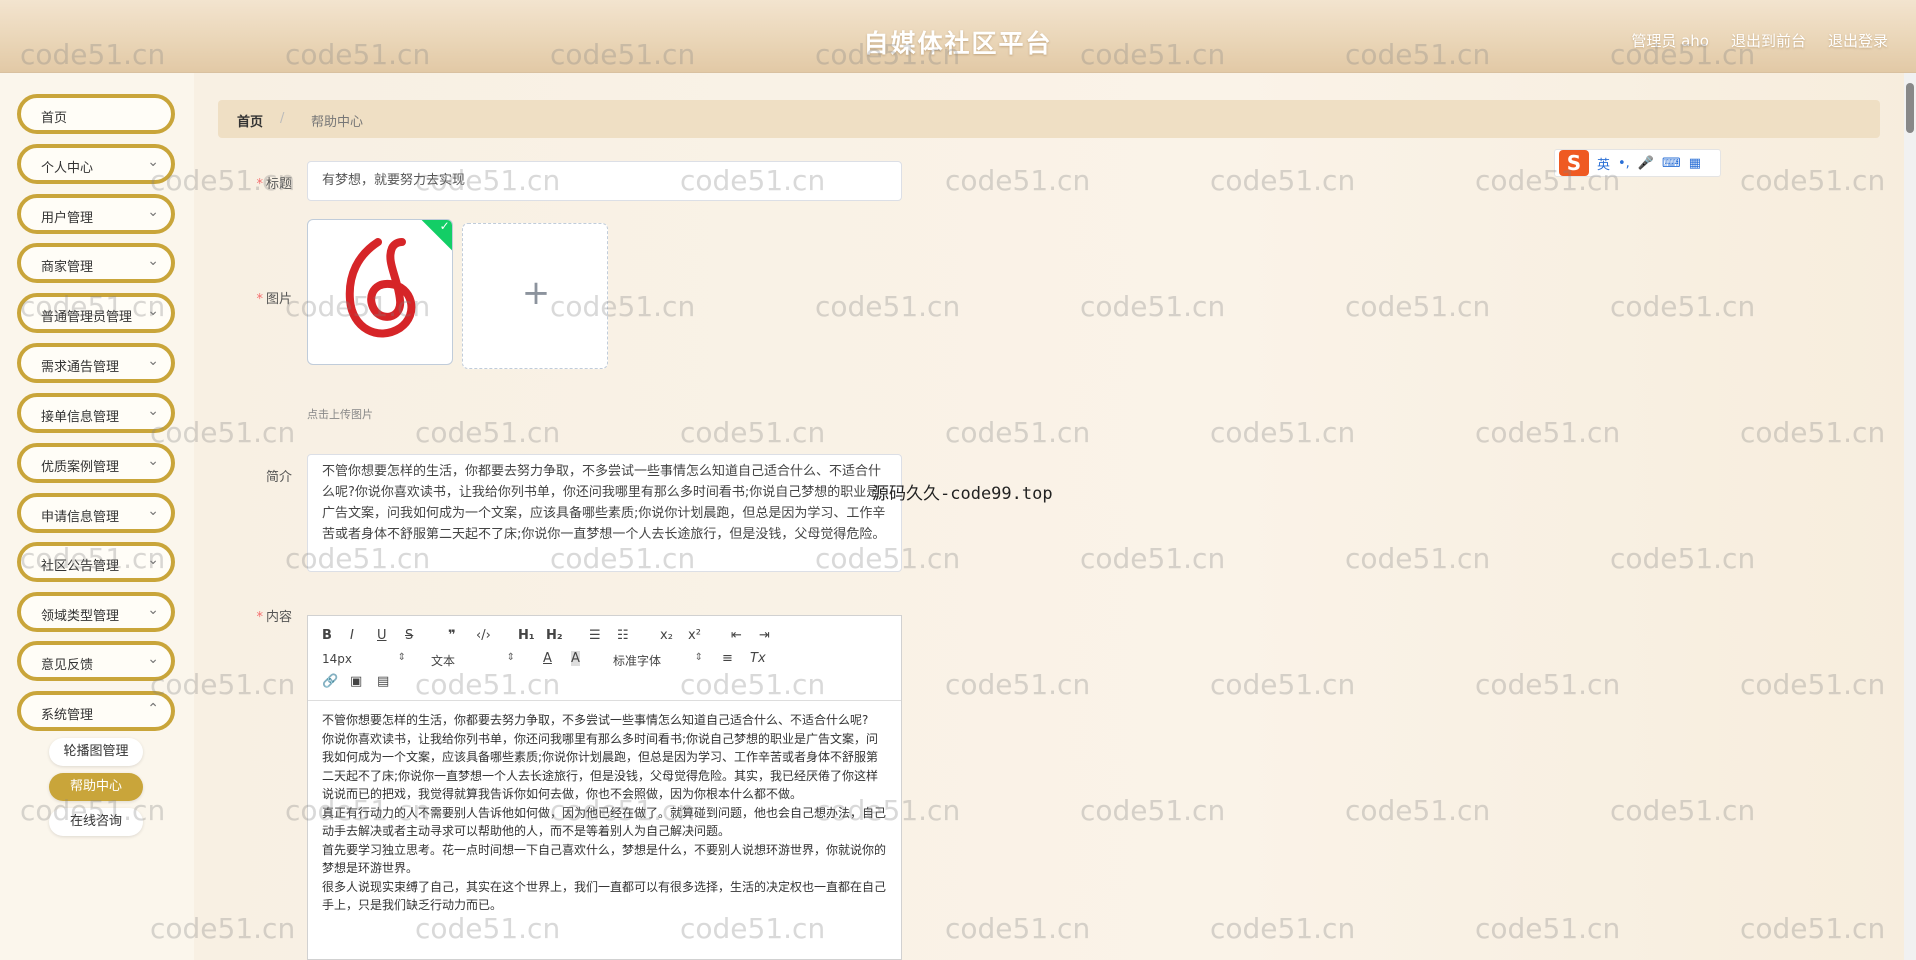 This screenshot has height=960, width=1916. I want to click on image-icon: ▣, so click(356, 681).